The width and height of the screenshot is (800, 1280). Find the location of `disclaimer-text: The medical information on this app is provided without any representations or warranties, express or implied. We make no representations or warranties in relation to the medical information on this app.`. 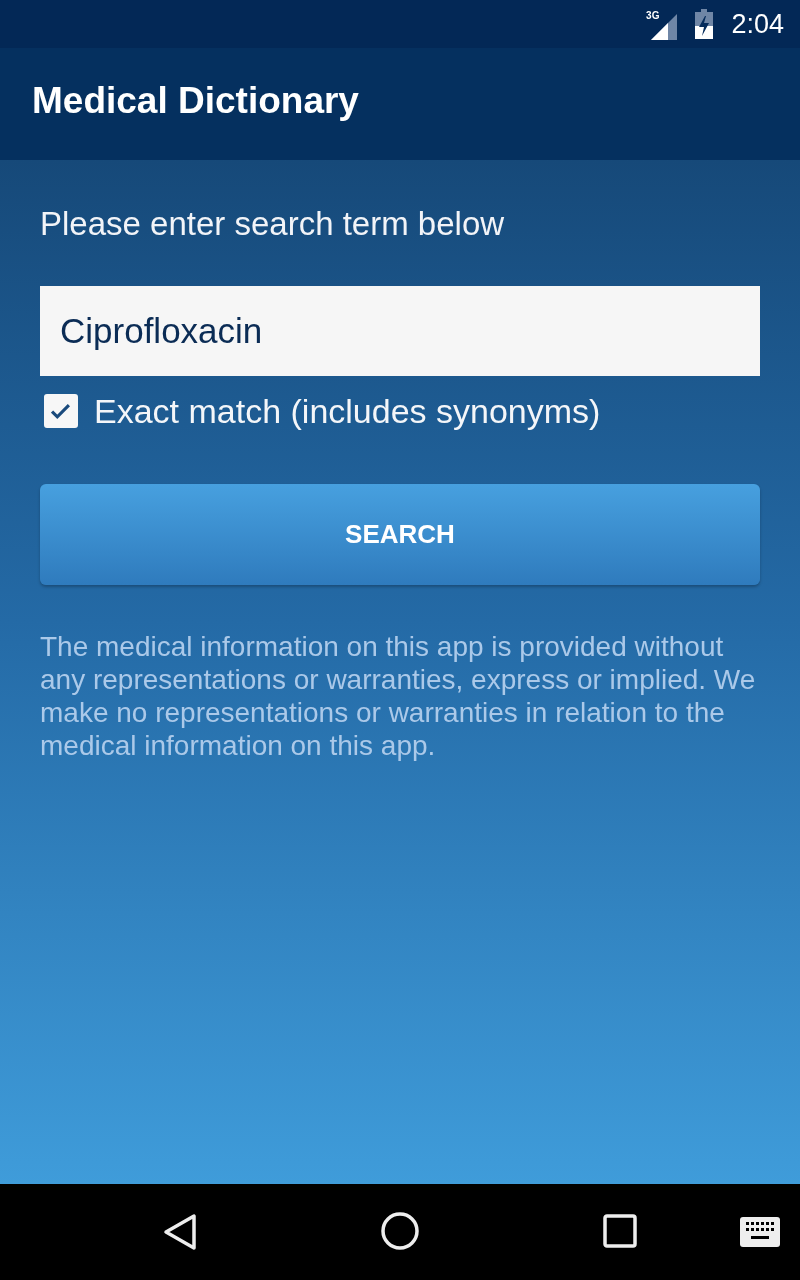

disclaimer-text: The medical information on this app is provided without any representations or warranties, express or implied. We make no representations or warranties in relation to the medical information on this app. is located at coordinates (398, 696).